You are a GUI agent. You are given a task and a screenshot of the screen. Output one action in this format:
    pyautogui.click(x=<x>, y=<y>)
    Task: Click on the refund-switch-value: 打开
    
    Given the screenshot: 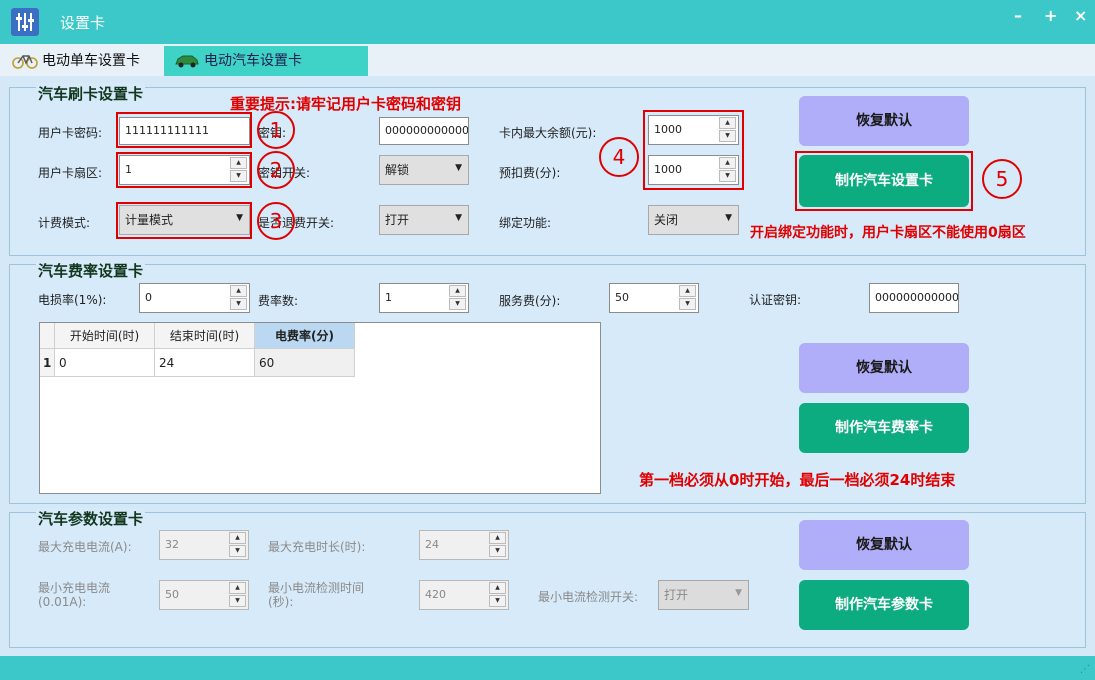 What is the action you would take?
    pyautogui.click(x=397, y=220)
    